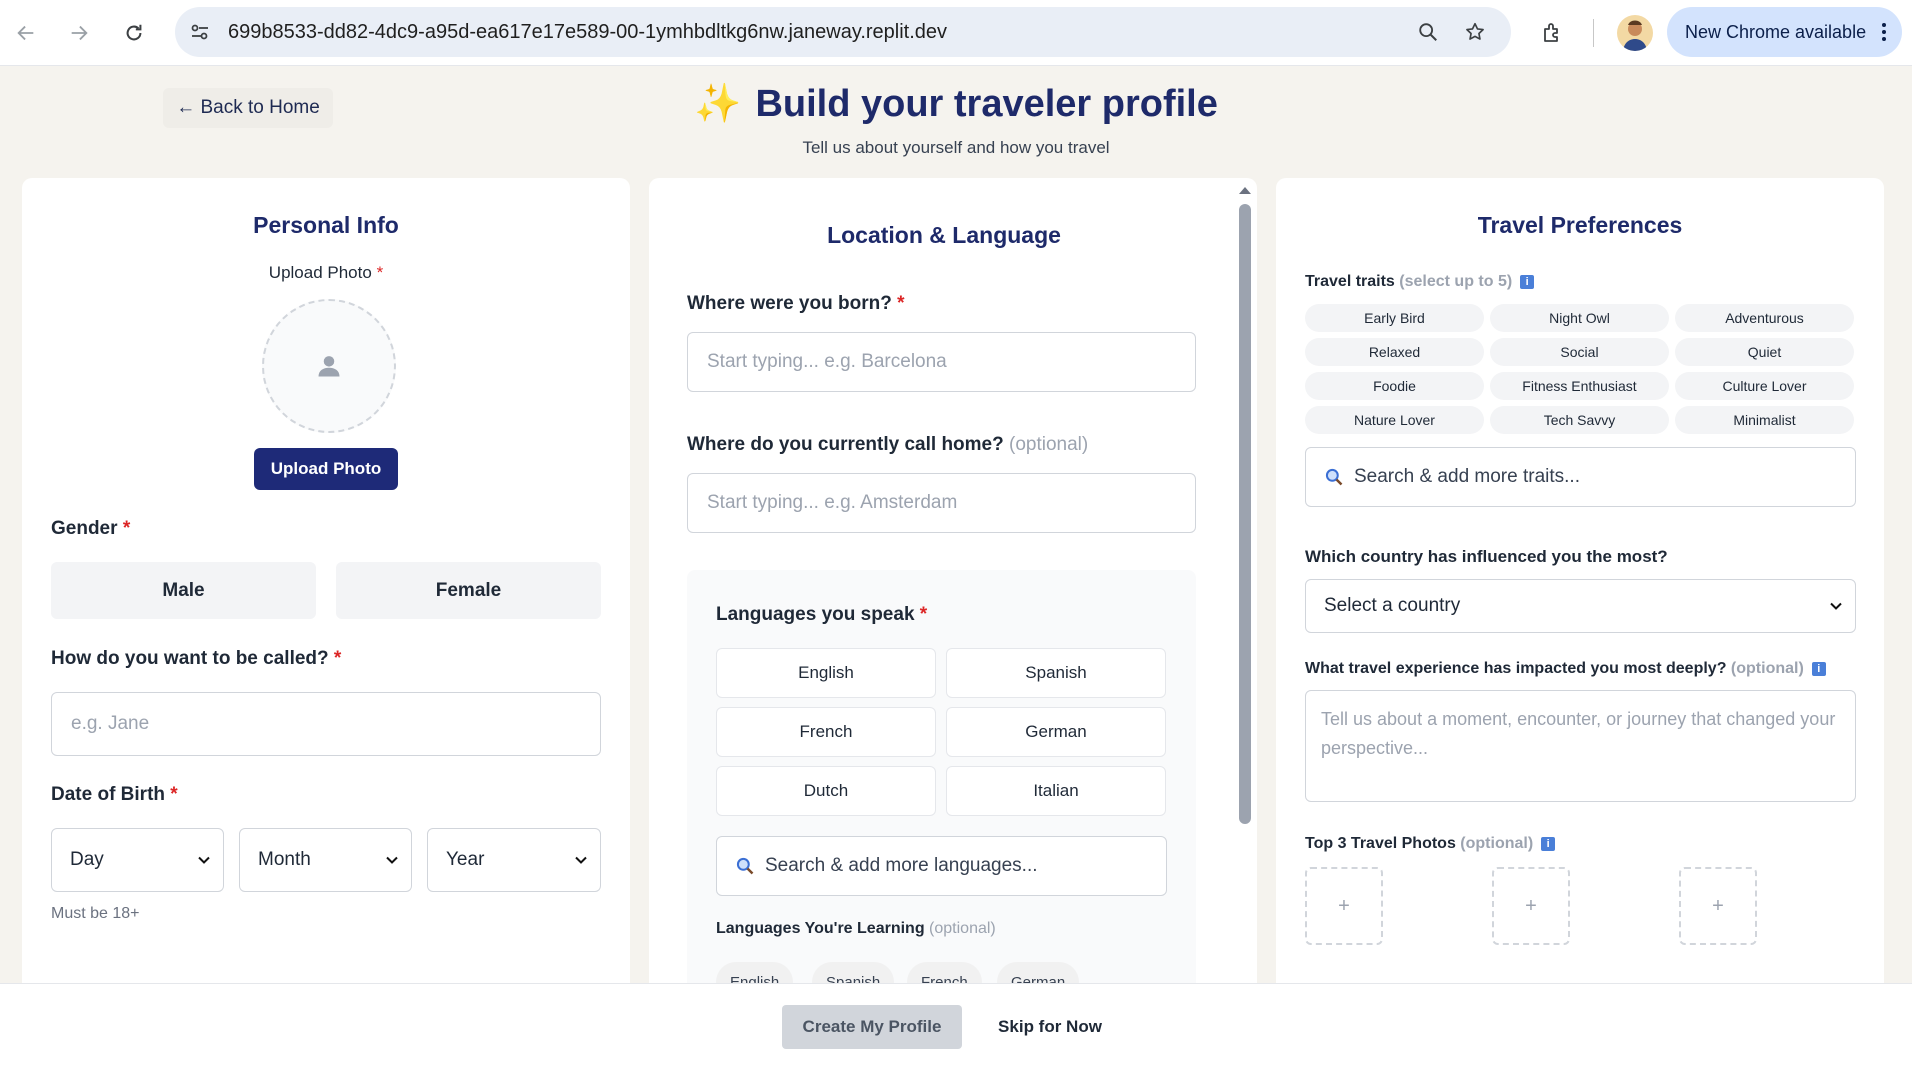 This screenshot has height=1066, width=1912. What do you see at coordinates (1579, 386) in the screenshot?
I see `trait-chip: Fitness Enthusiast` at bounding box center [1579, 386].